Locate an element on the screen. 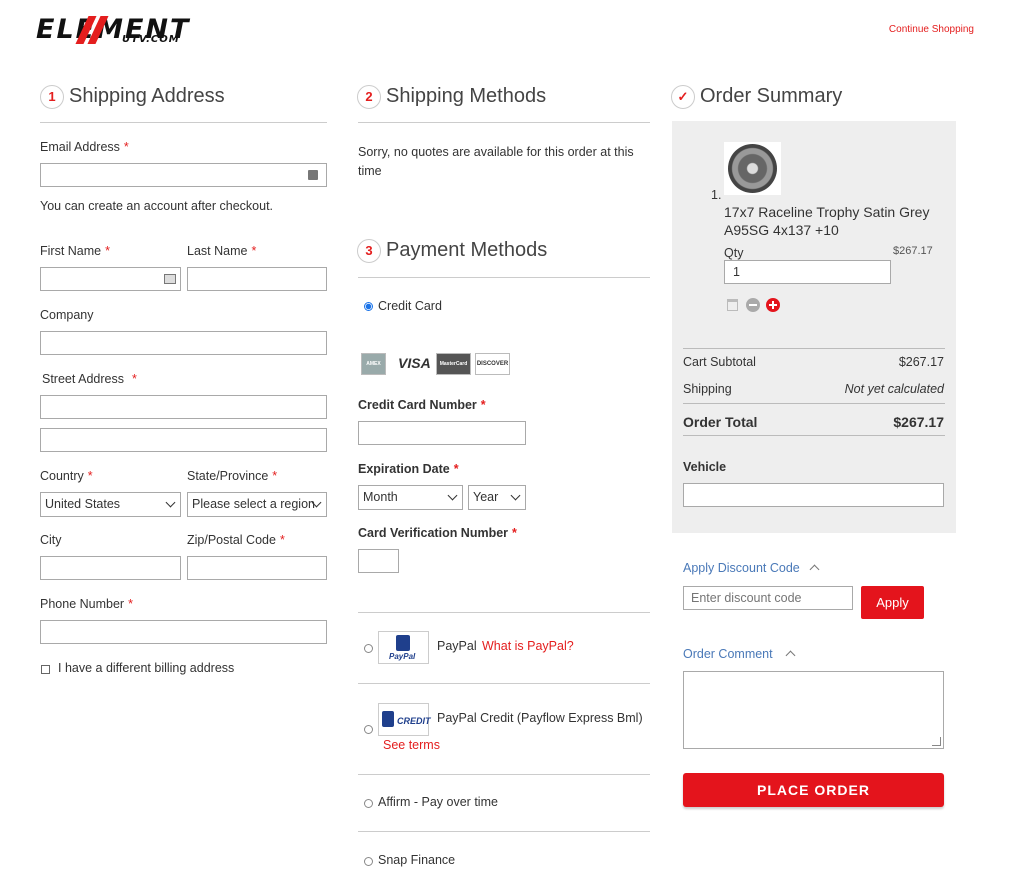  discount-code-input is located at coordinates (768, 598).